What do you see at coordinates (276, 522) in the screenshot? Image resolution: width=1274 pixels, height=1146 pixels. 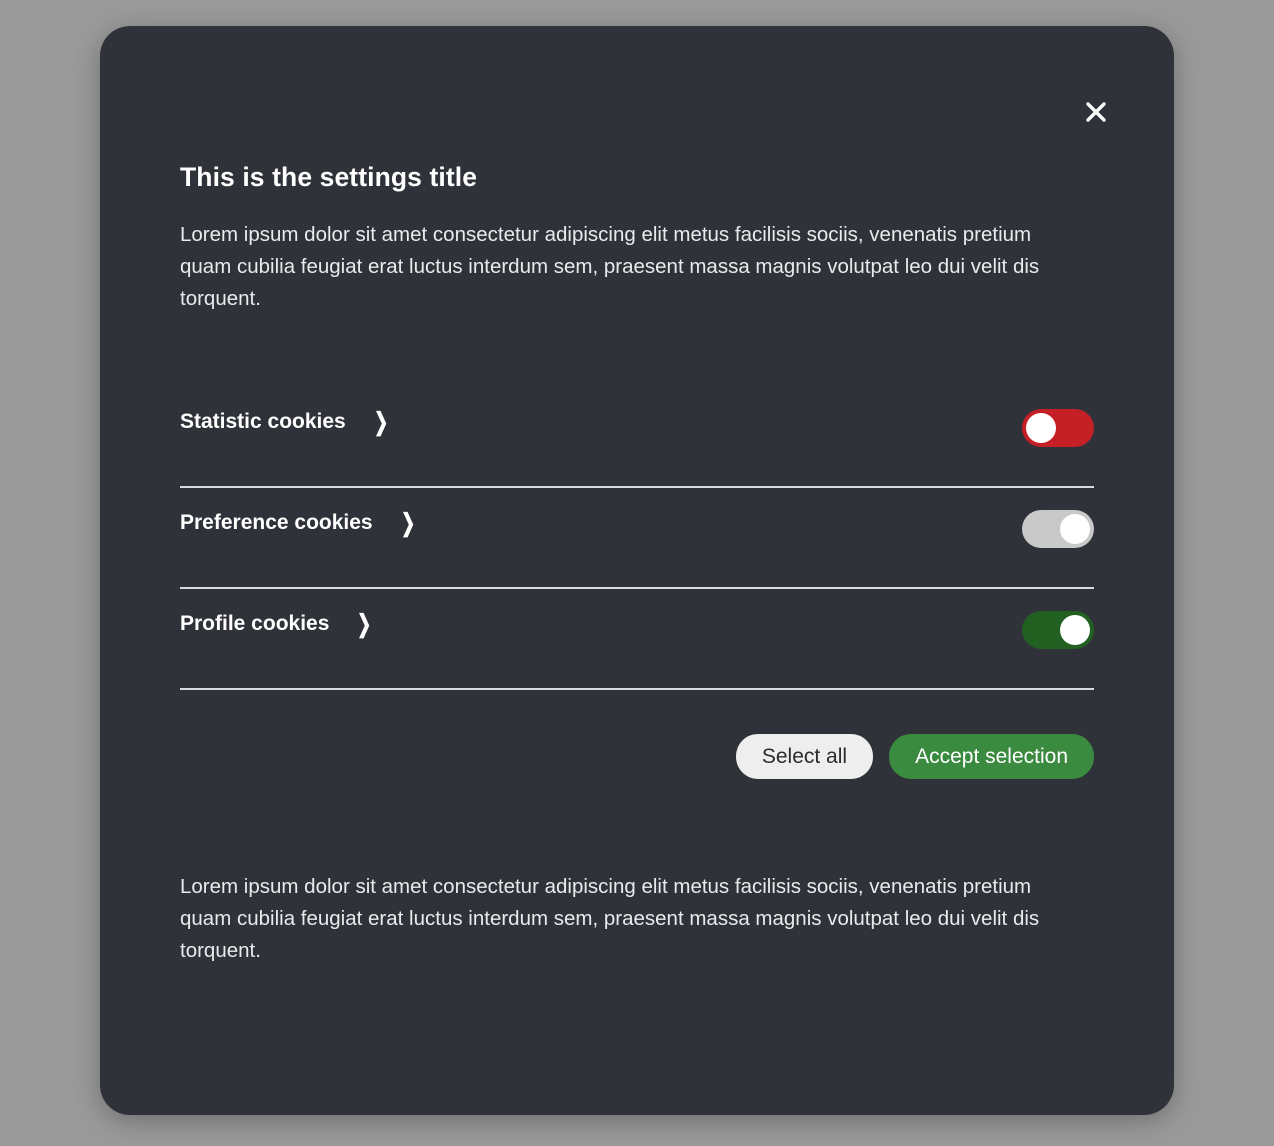 I see `cookie-category-label: Preference cookies` at bounding box center [276, 522].